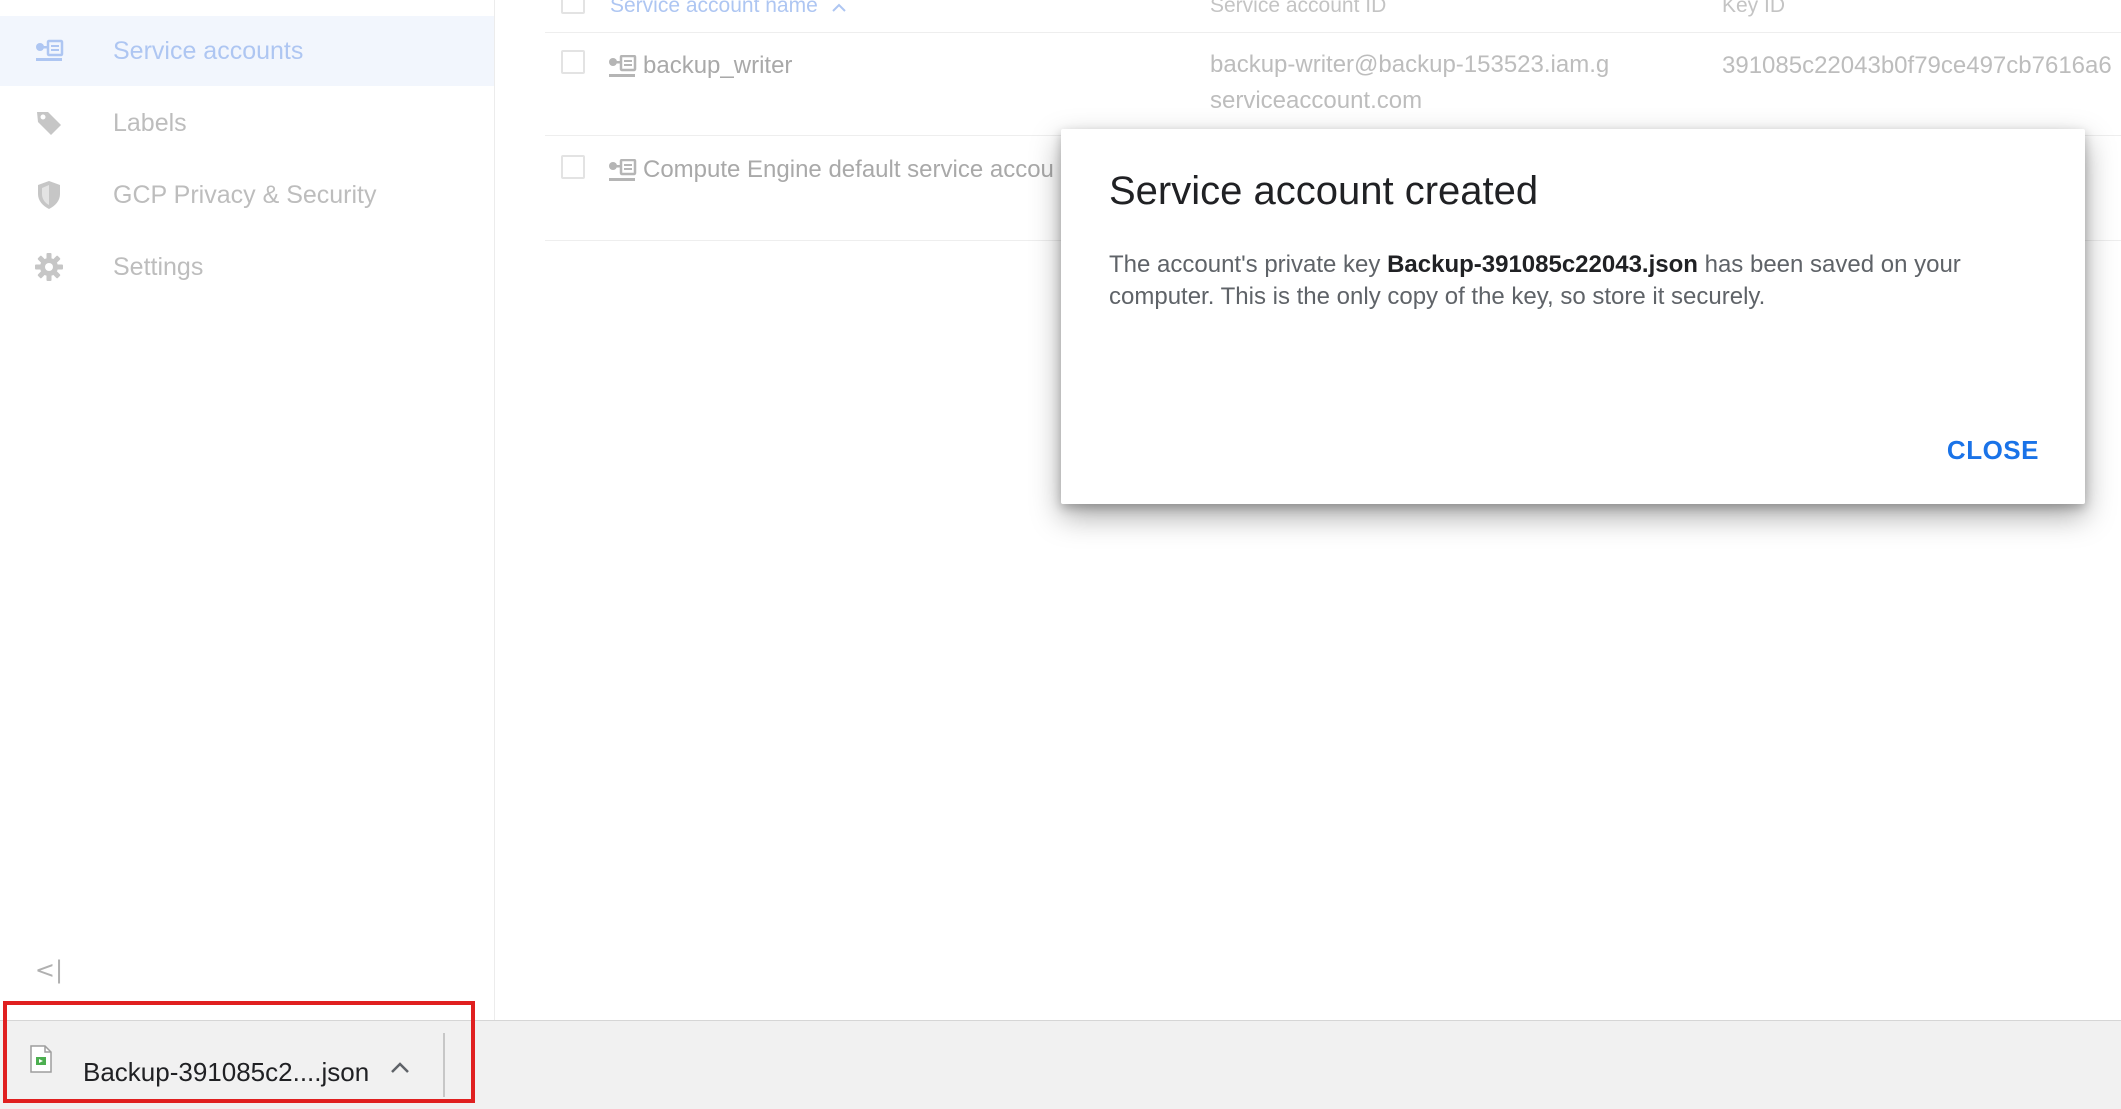  What do you see at coordinates (1753, 9) in the screenshot?
I see `column-header-key: Key ID` at bounding box center [1753, 9].